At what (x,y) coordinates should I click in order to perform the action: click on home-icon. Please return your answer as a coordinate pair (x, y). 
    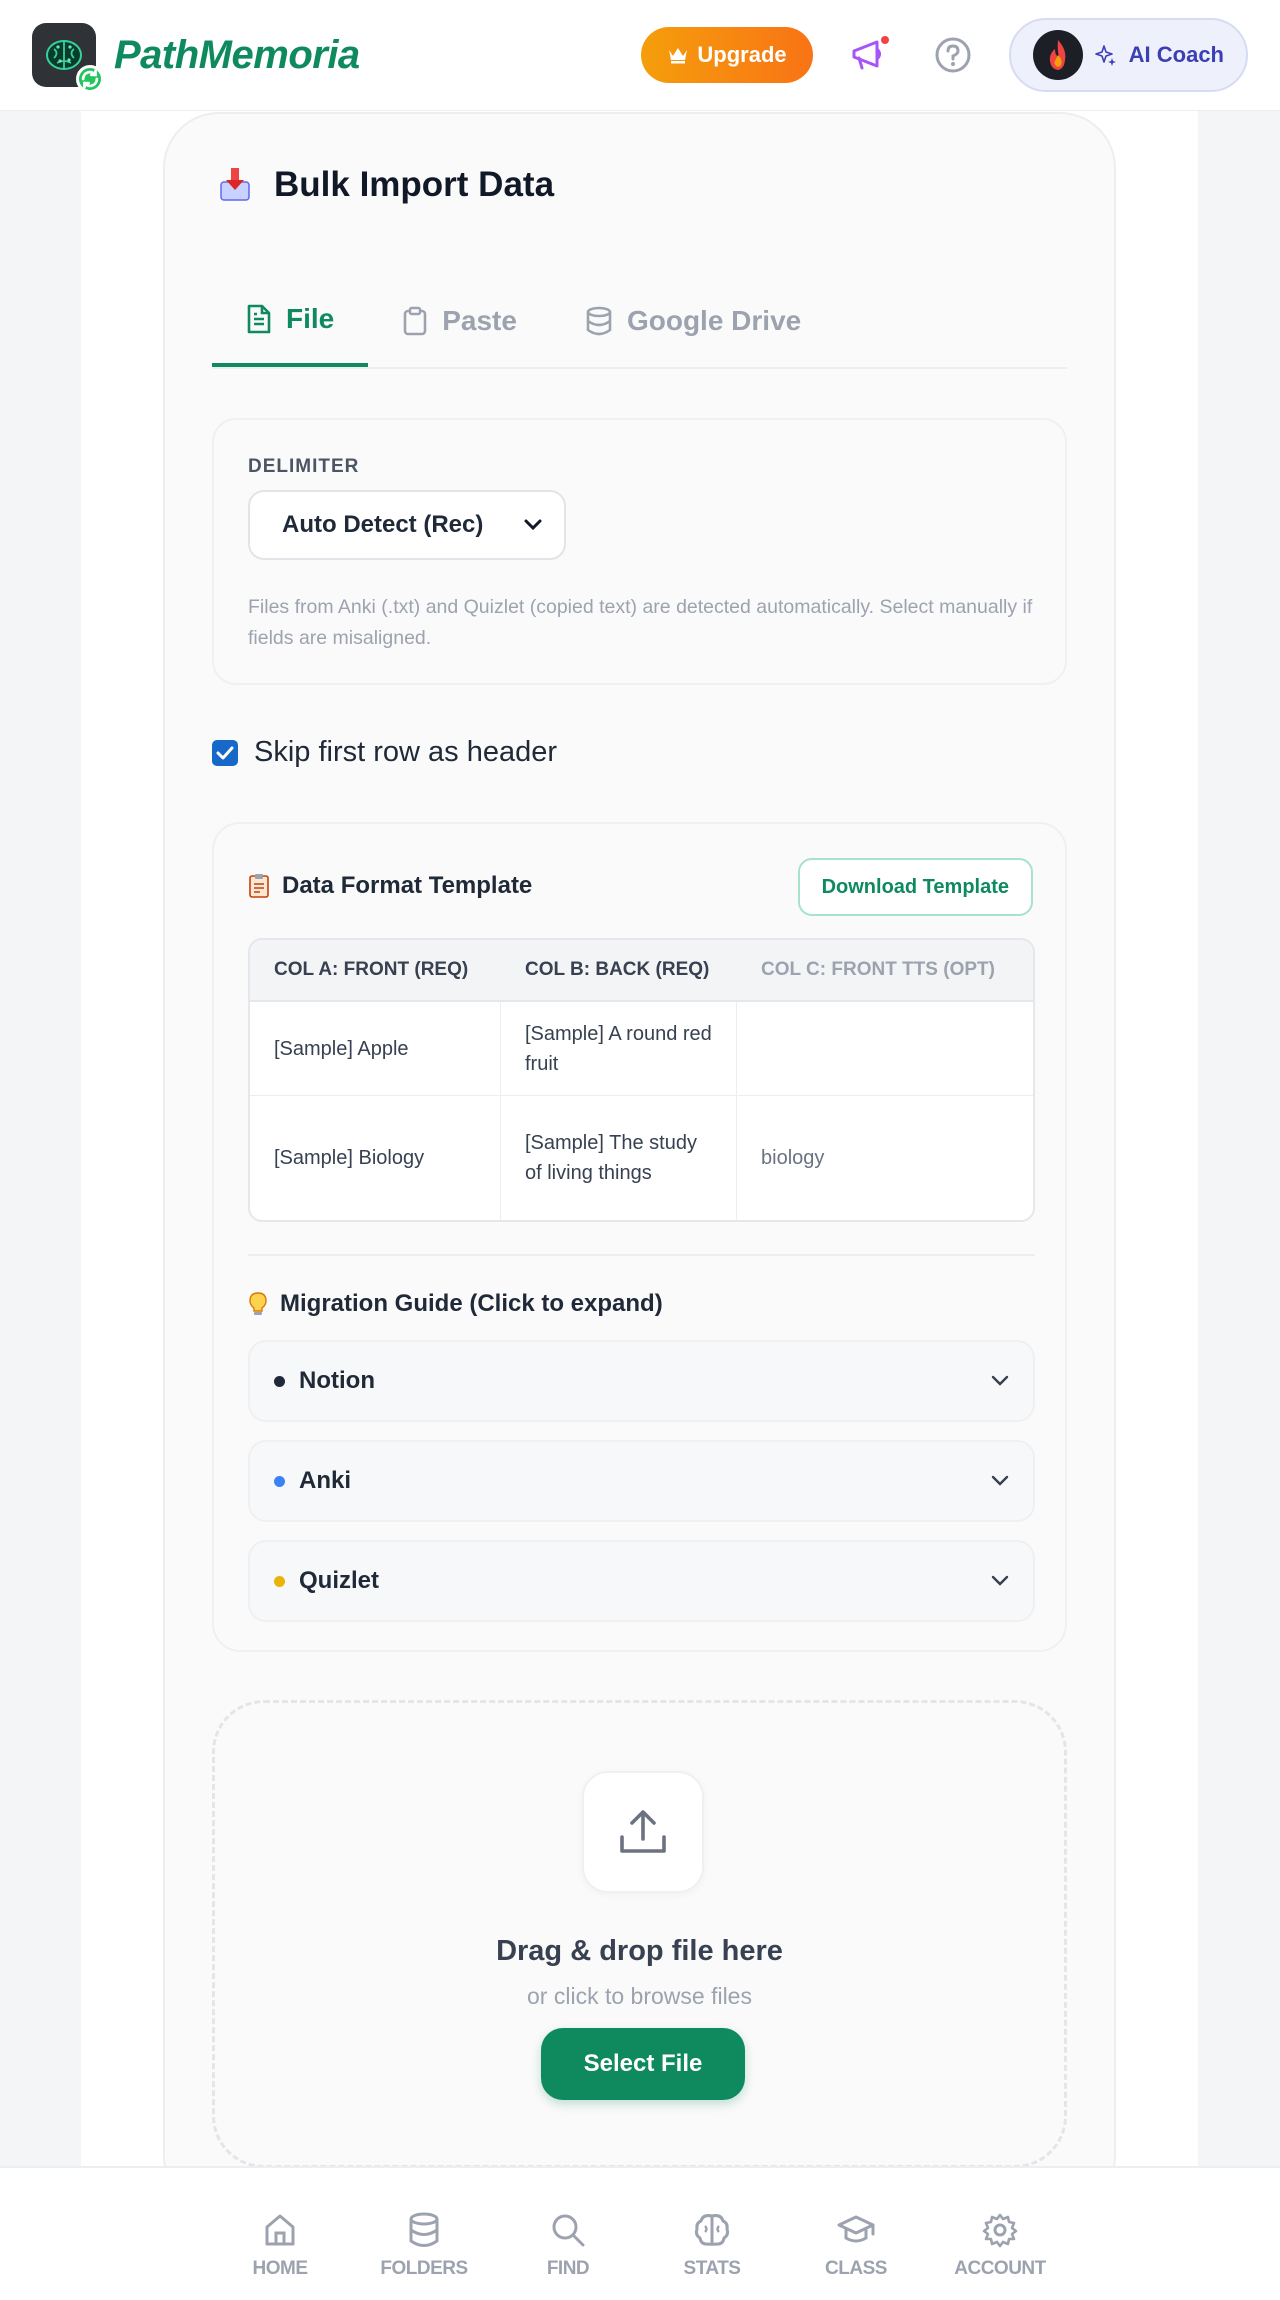
    Looking at the image, I should click on (280, 2230).